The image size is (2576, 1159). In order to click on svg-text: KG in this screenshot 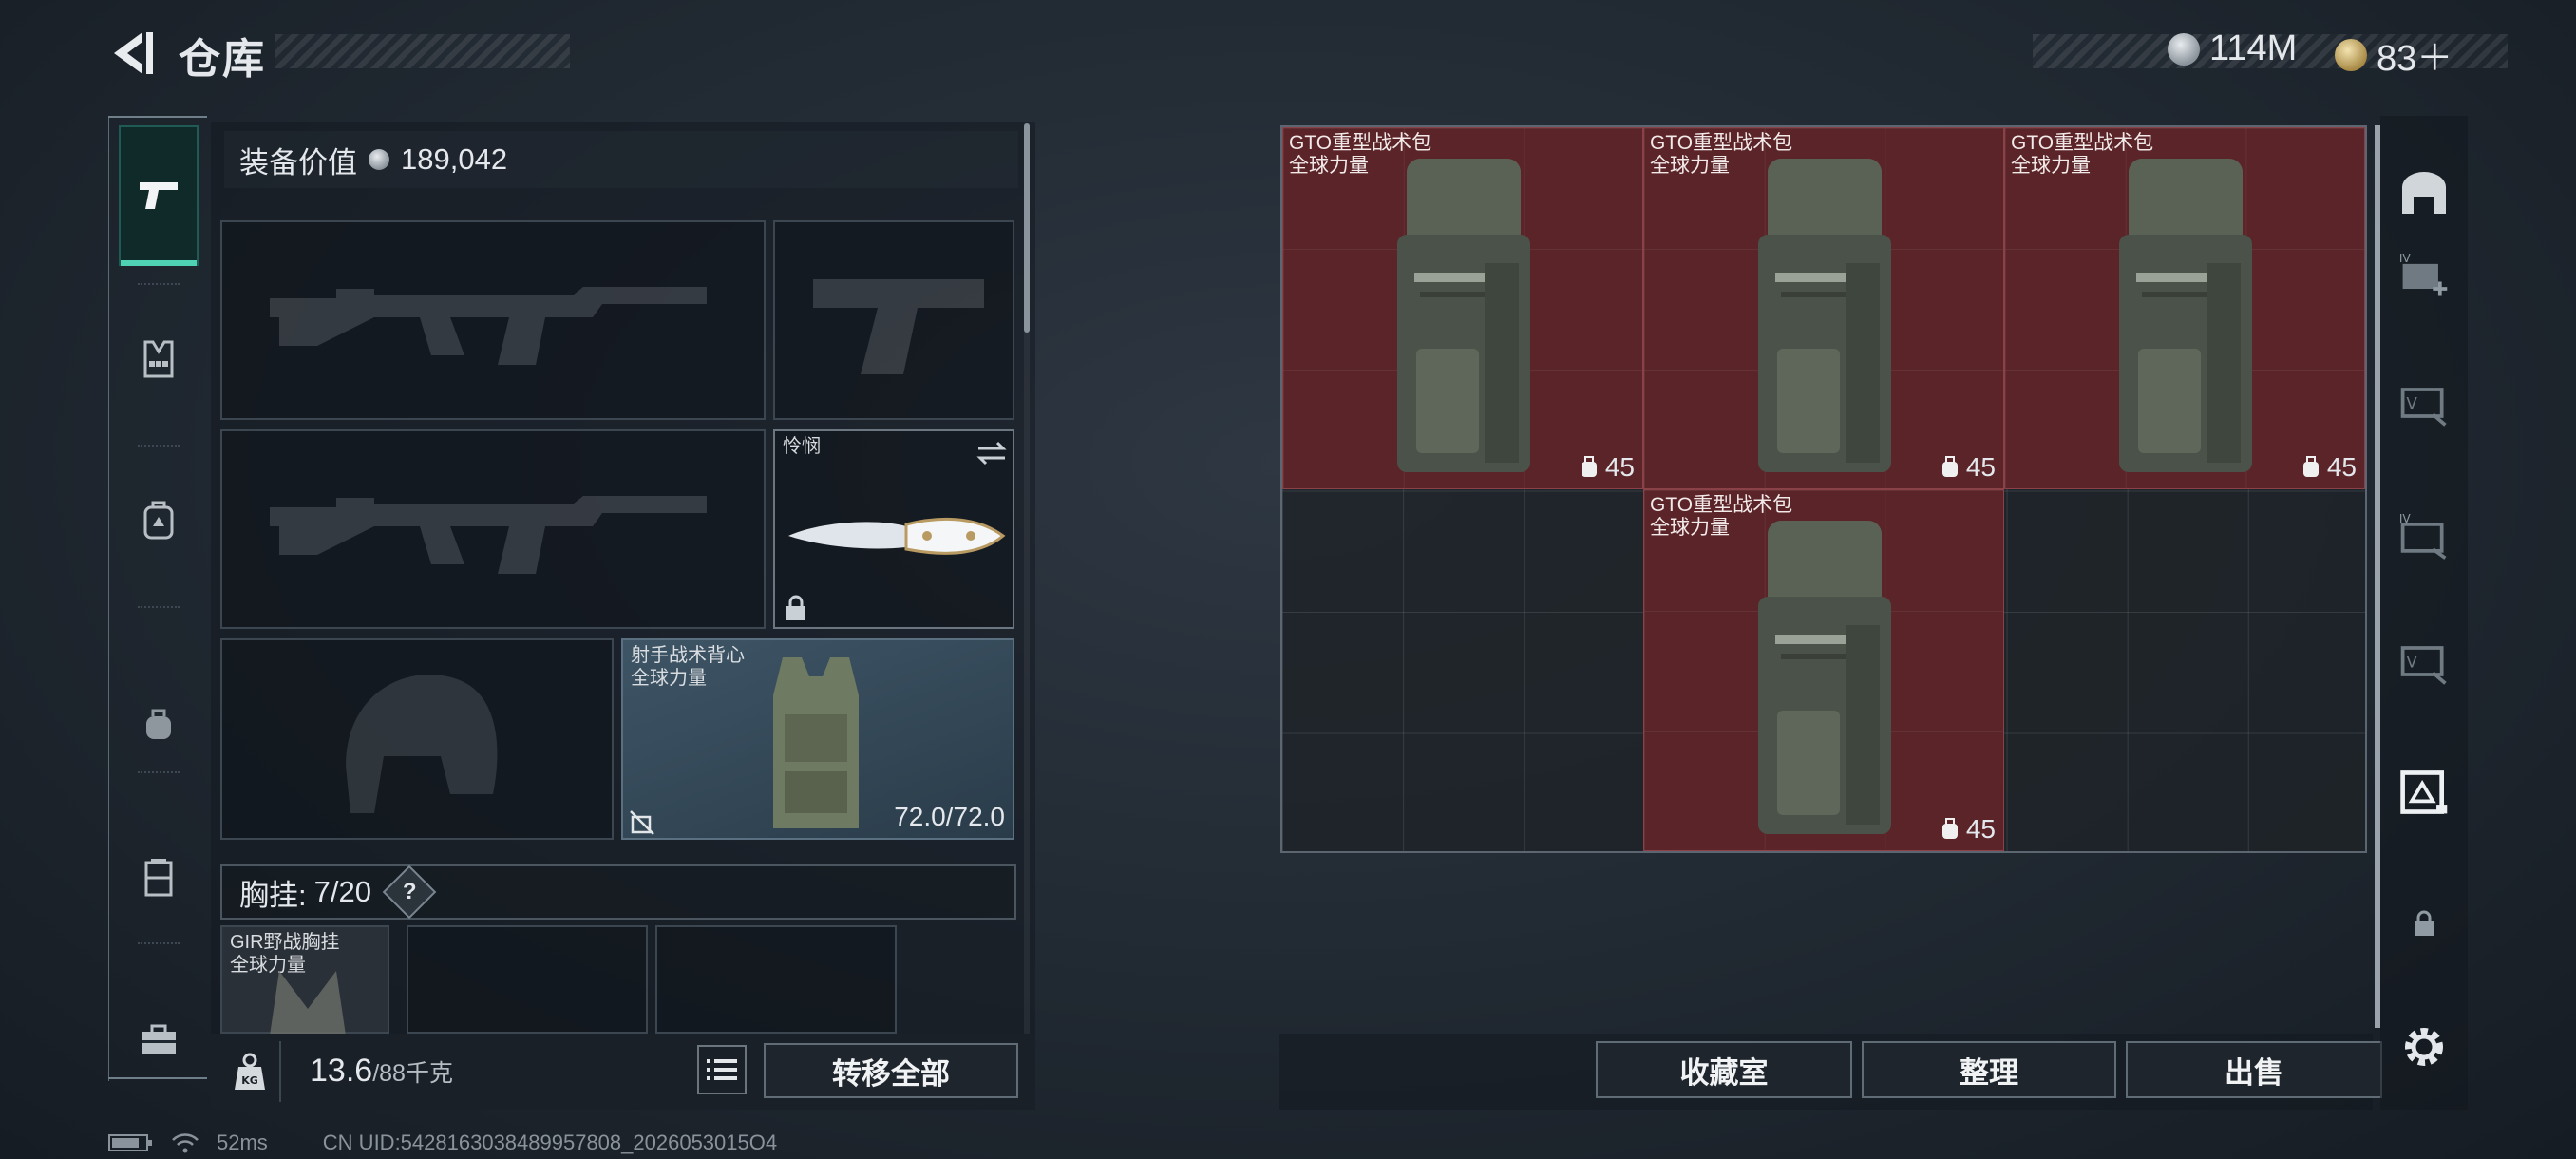, I will do `click(249, 1080)`.